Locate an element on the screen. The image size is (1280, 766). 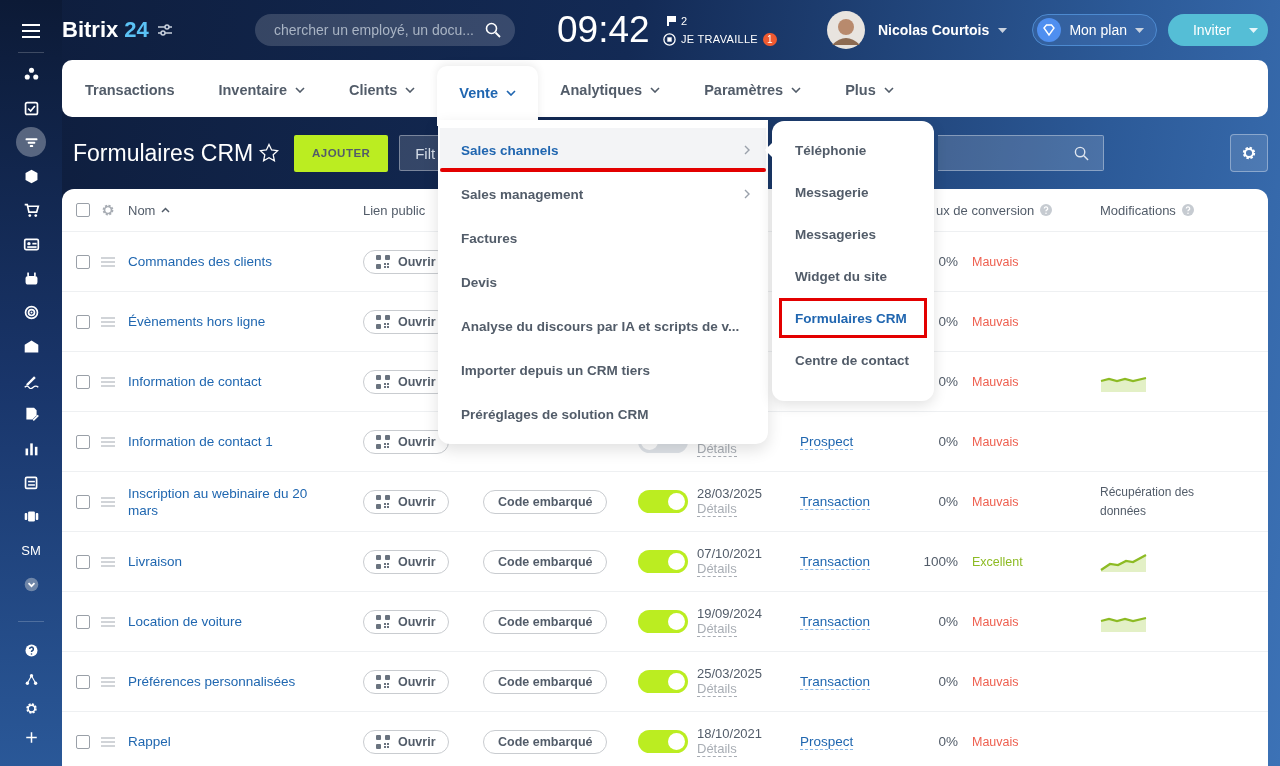
sidebar-item: SM is located at coordinates (31, 550).